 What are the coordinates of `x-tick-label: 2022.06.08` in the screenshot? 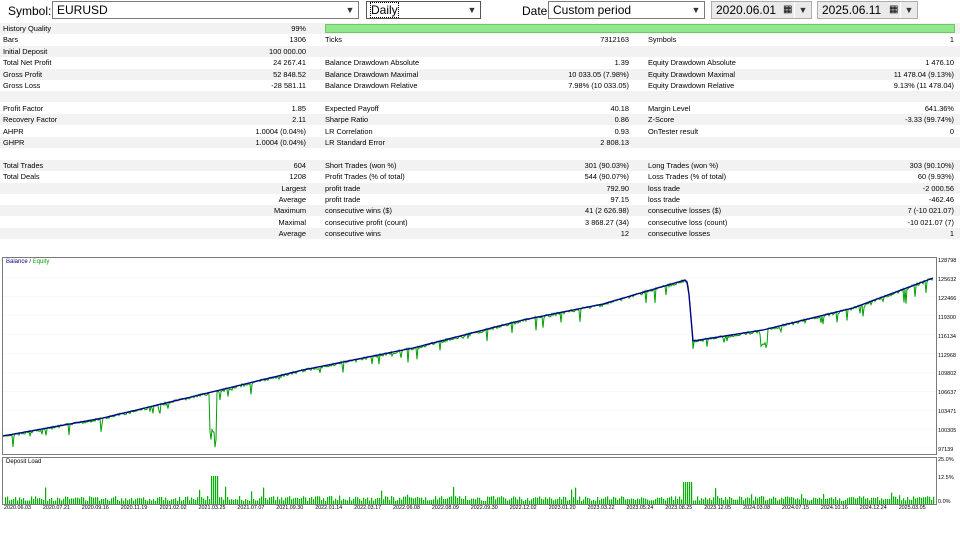 It's located at (406, 508).